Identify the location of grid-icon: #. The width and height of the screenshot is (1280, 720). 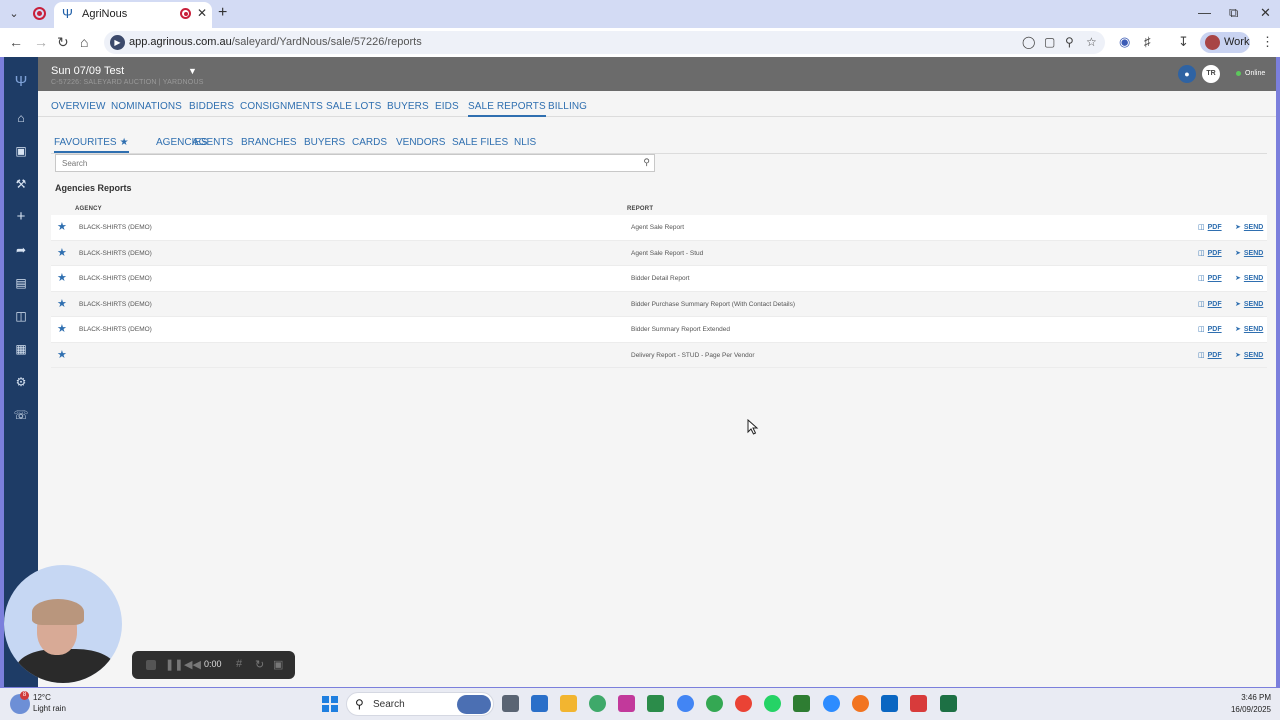
(239, 664).